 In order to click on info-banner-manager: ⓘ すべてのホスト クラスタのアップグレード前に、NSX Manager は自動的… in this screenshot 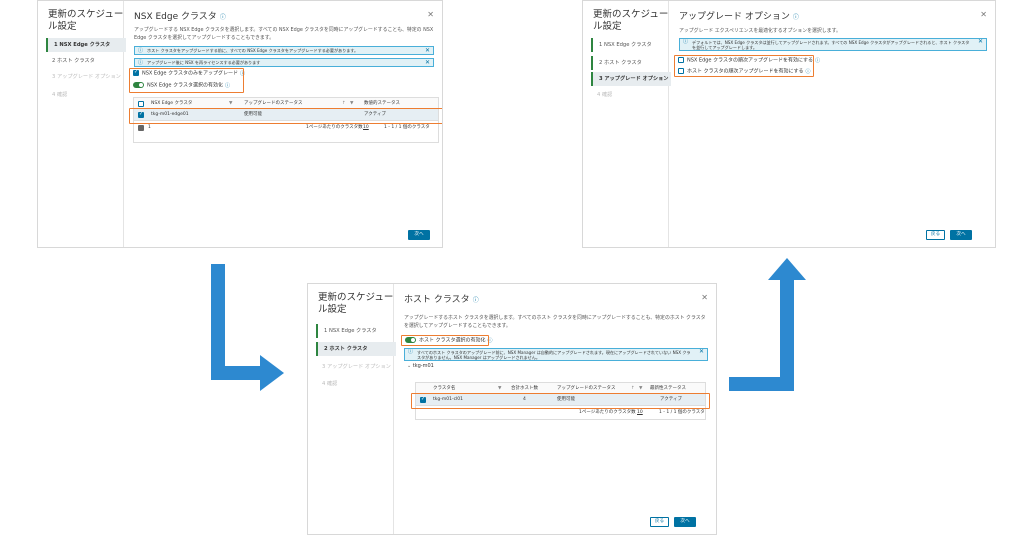, I will do `click(556, 354)`.